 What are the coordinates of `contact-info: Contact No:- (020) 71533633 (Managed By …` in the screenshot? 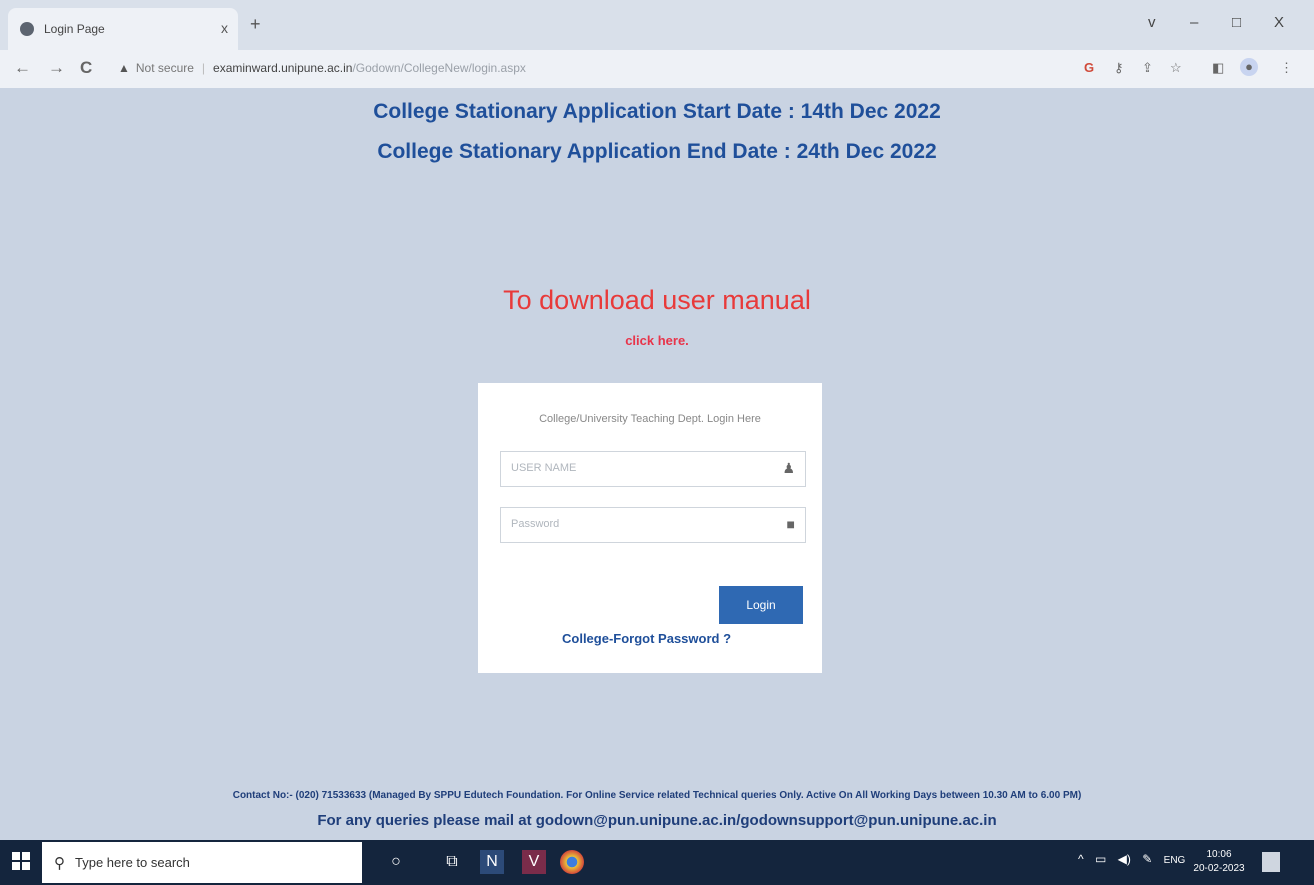 It's located at (657, 795).